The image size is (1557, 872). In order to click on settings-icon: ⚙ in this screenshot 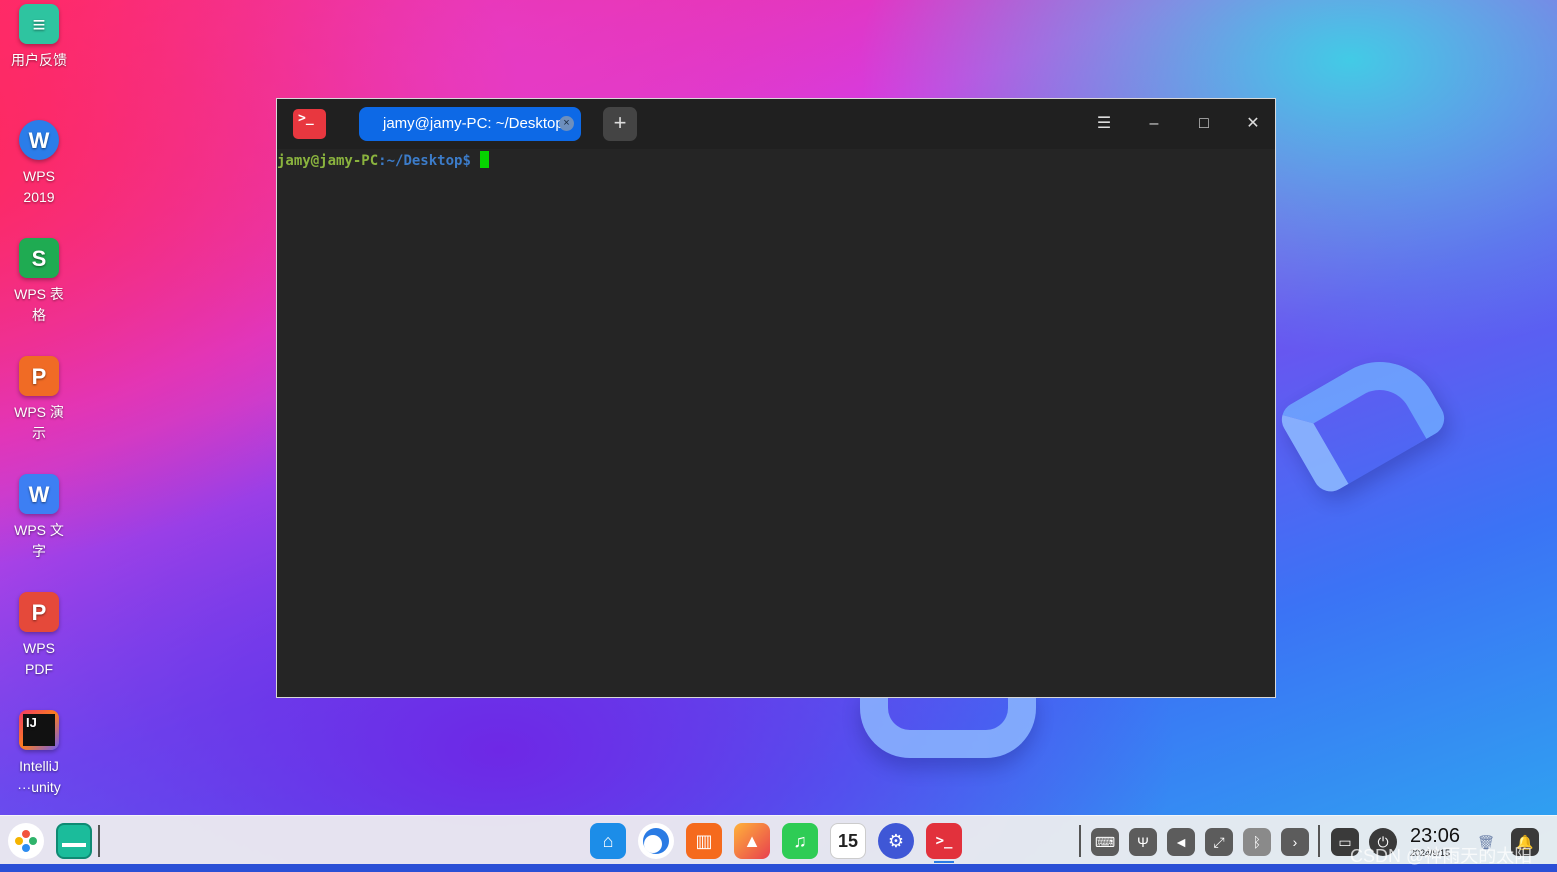, I will do `click(896, 841)`.